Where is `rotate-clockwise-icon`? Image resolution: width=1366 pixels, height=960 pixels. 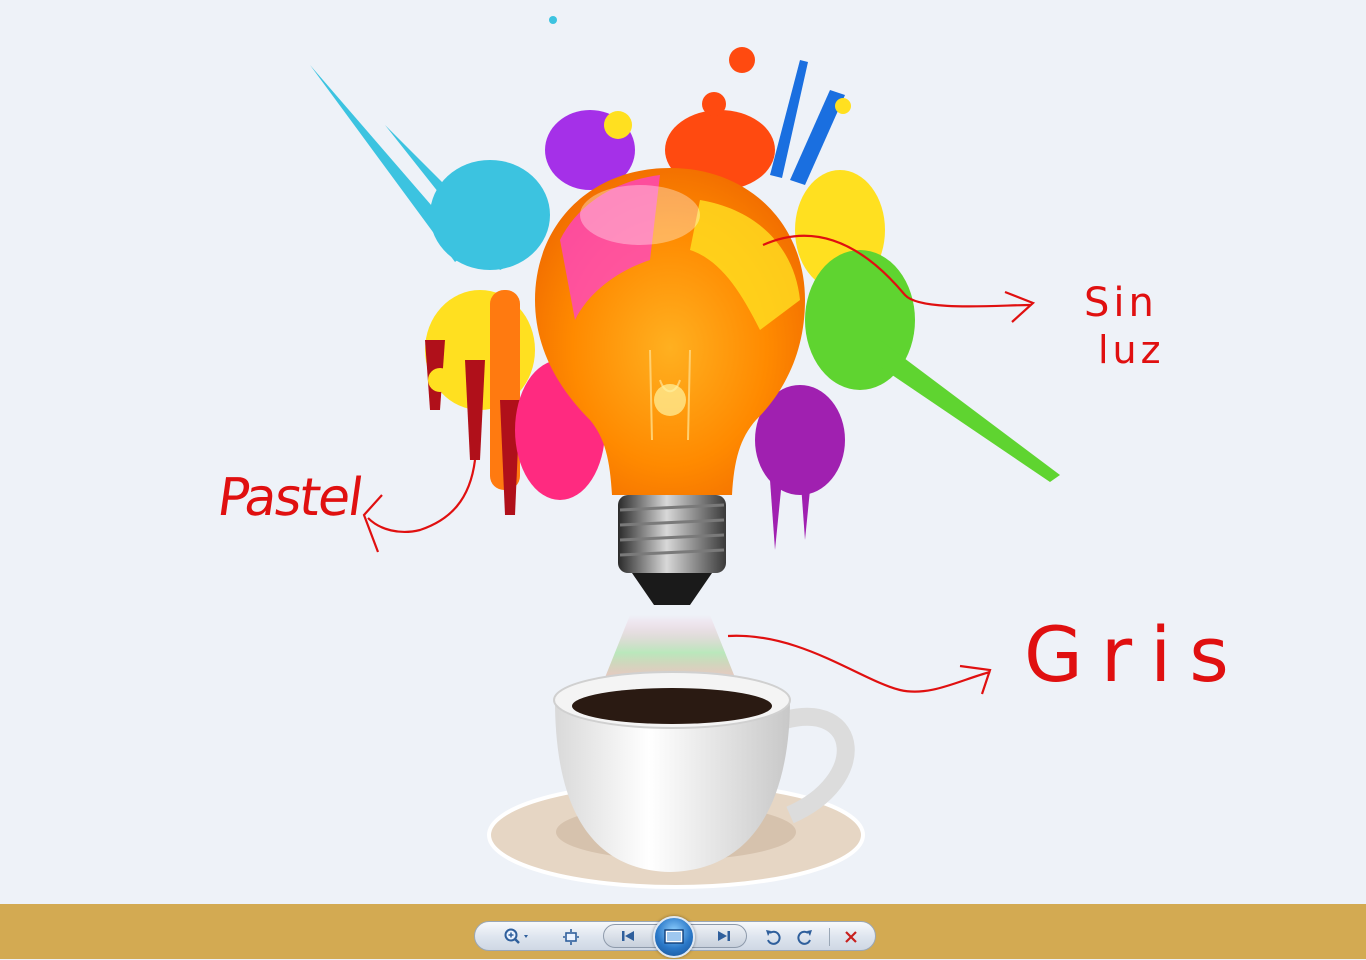 rotate-clockwise-icon is located at coordinates (804, 937).